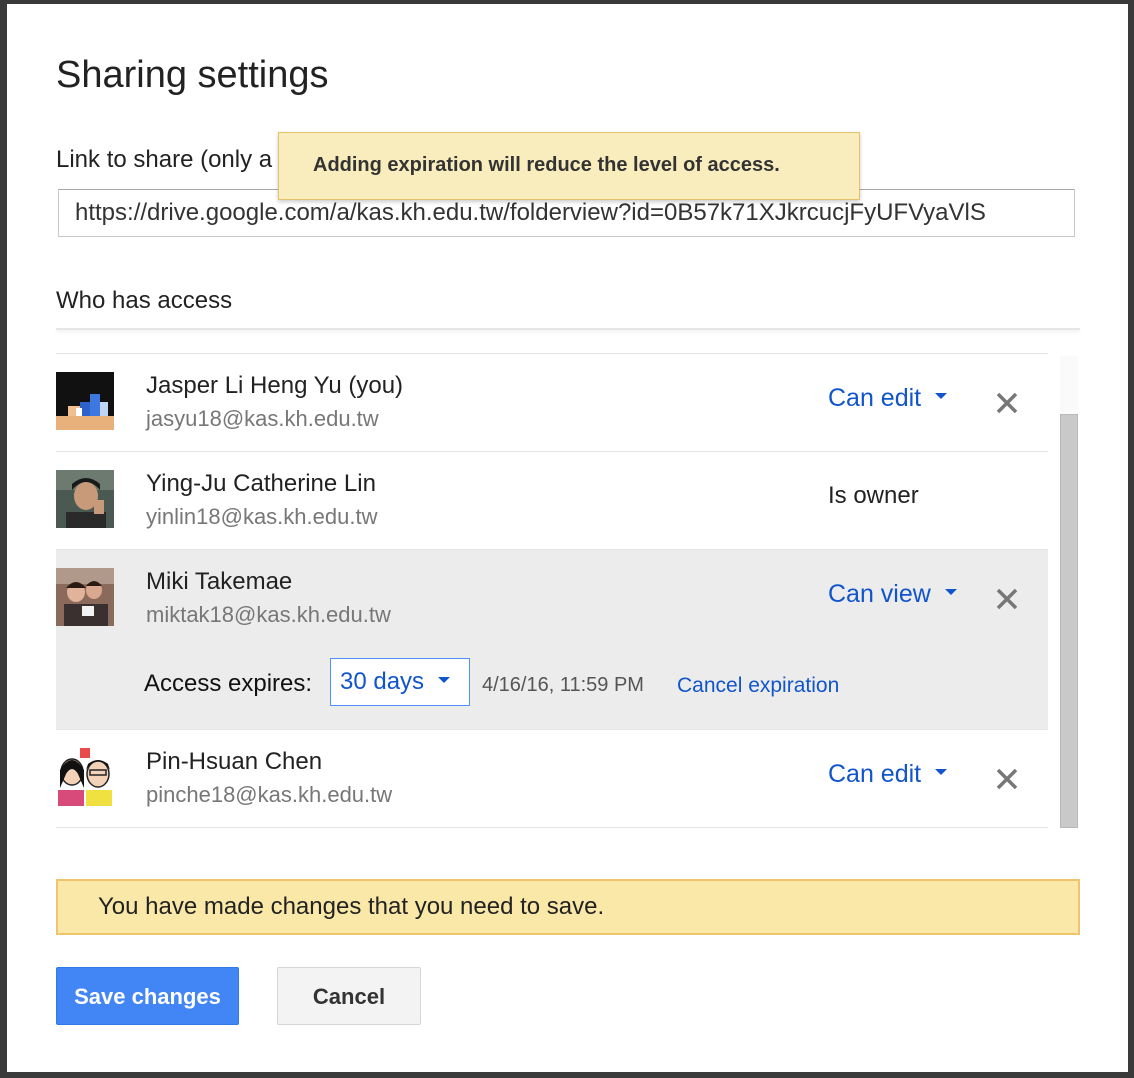 The image size is (1134, 1078). Describe the element at coordinates (873, 495) in the screenshot. I see `owner-label: Is owner` at that location.